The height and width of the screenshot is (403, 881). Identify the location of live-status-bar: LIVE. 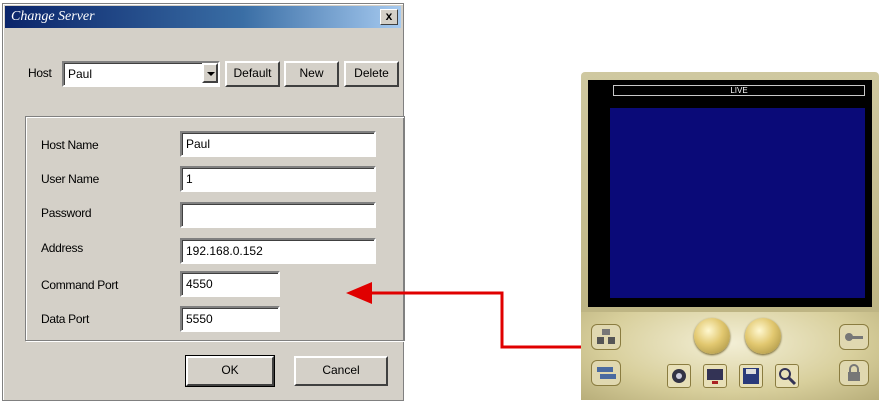
(739, 90).